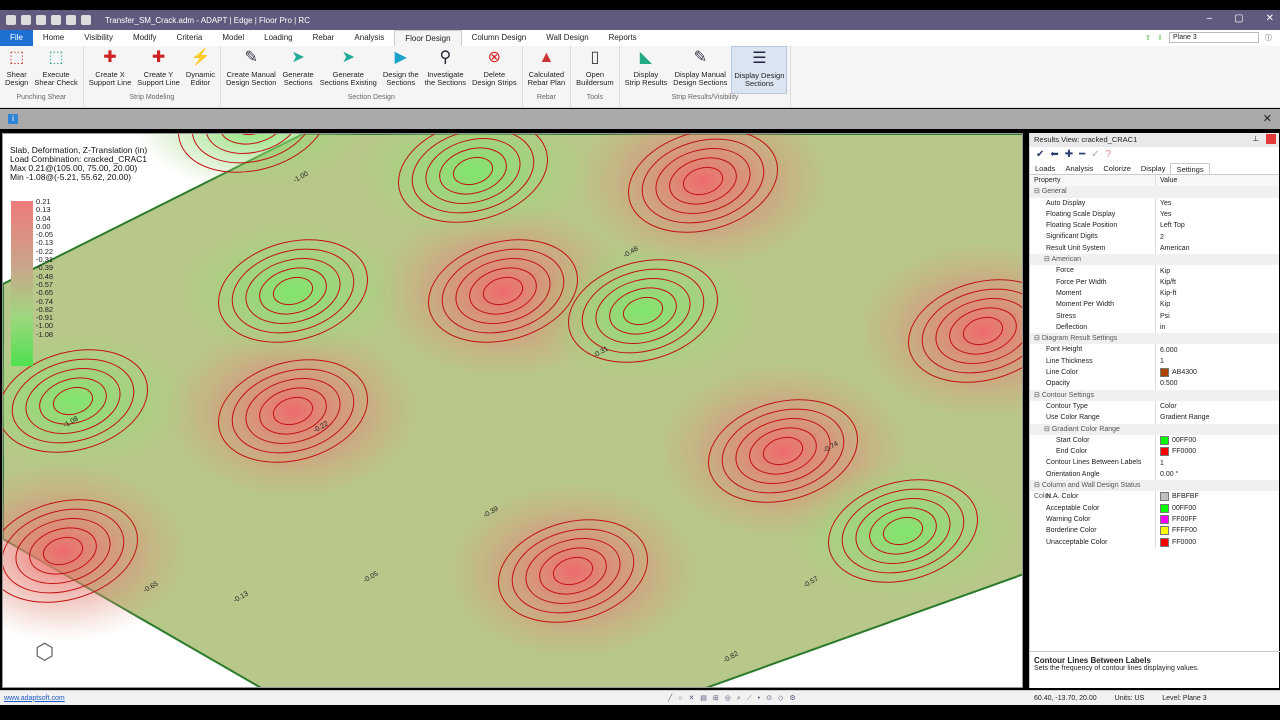 This screenshot has width=1280, height=720. Describe the element at coordinates (1069, 155) in the screenshot. I see `add-icon: ✚` at that location.